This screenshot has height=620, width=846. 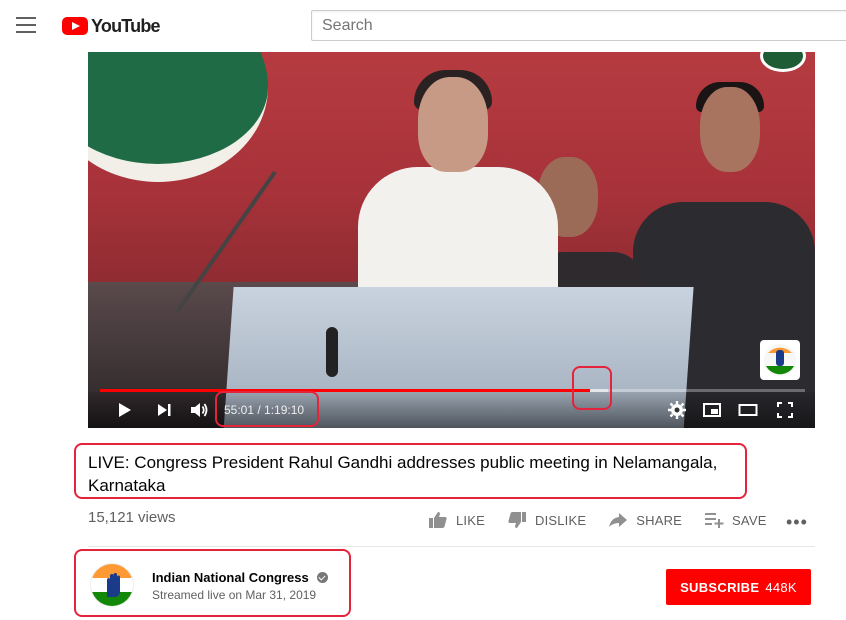 I want to click on time-display: 55:01 / 1:19:10, so click(x=264, y=410).